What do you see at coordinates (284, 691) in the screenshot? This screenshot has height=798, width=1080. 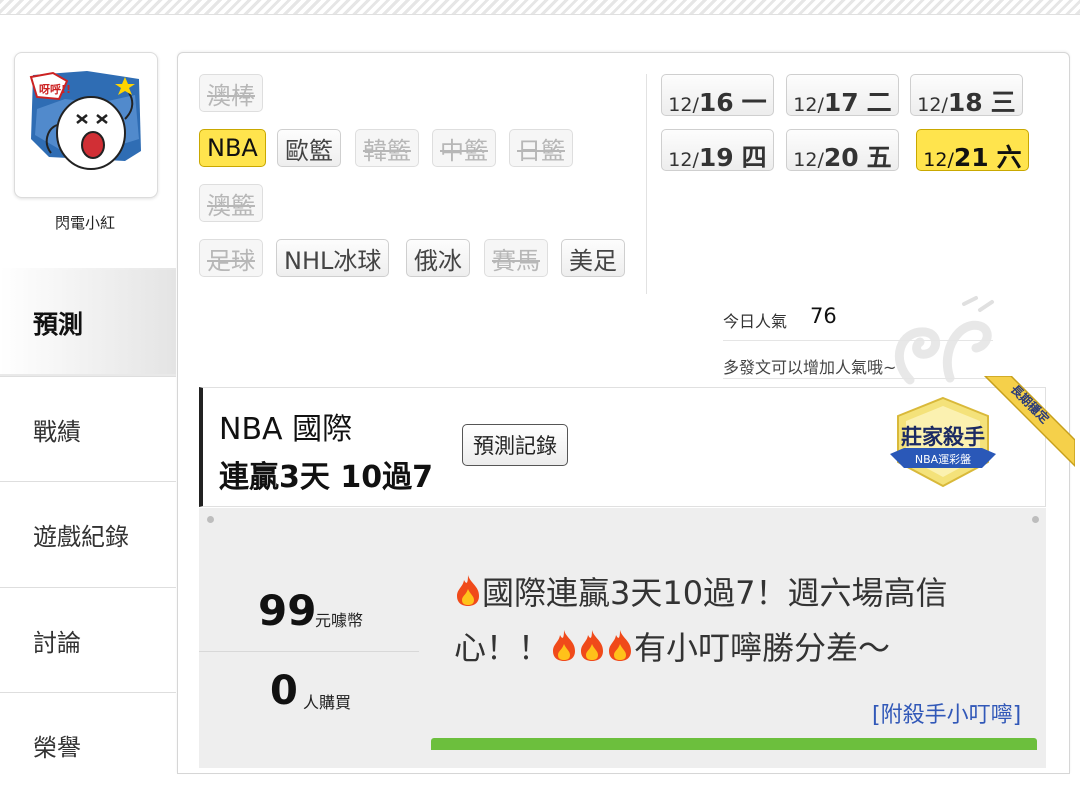 I see `buyers-count: 0` at bounding box center [284, 691].